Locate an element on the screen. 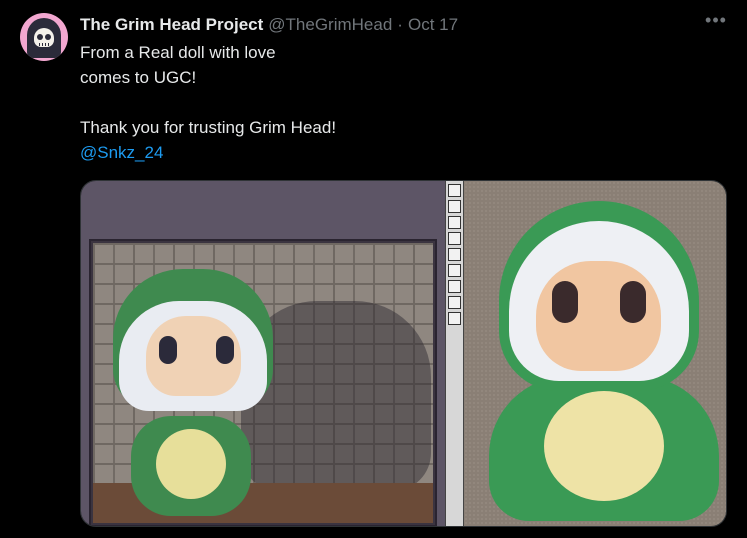 The height and width of the screenshot is (538, 747). line-tool-icon is located at coordinates (454, 270).